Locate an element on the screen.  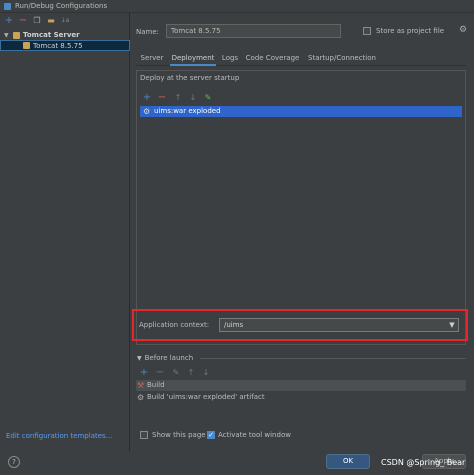
folder-icon: ▬ is located at coordinates (51, 21).